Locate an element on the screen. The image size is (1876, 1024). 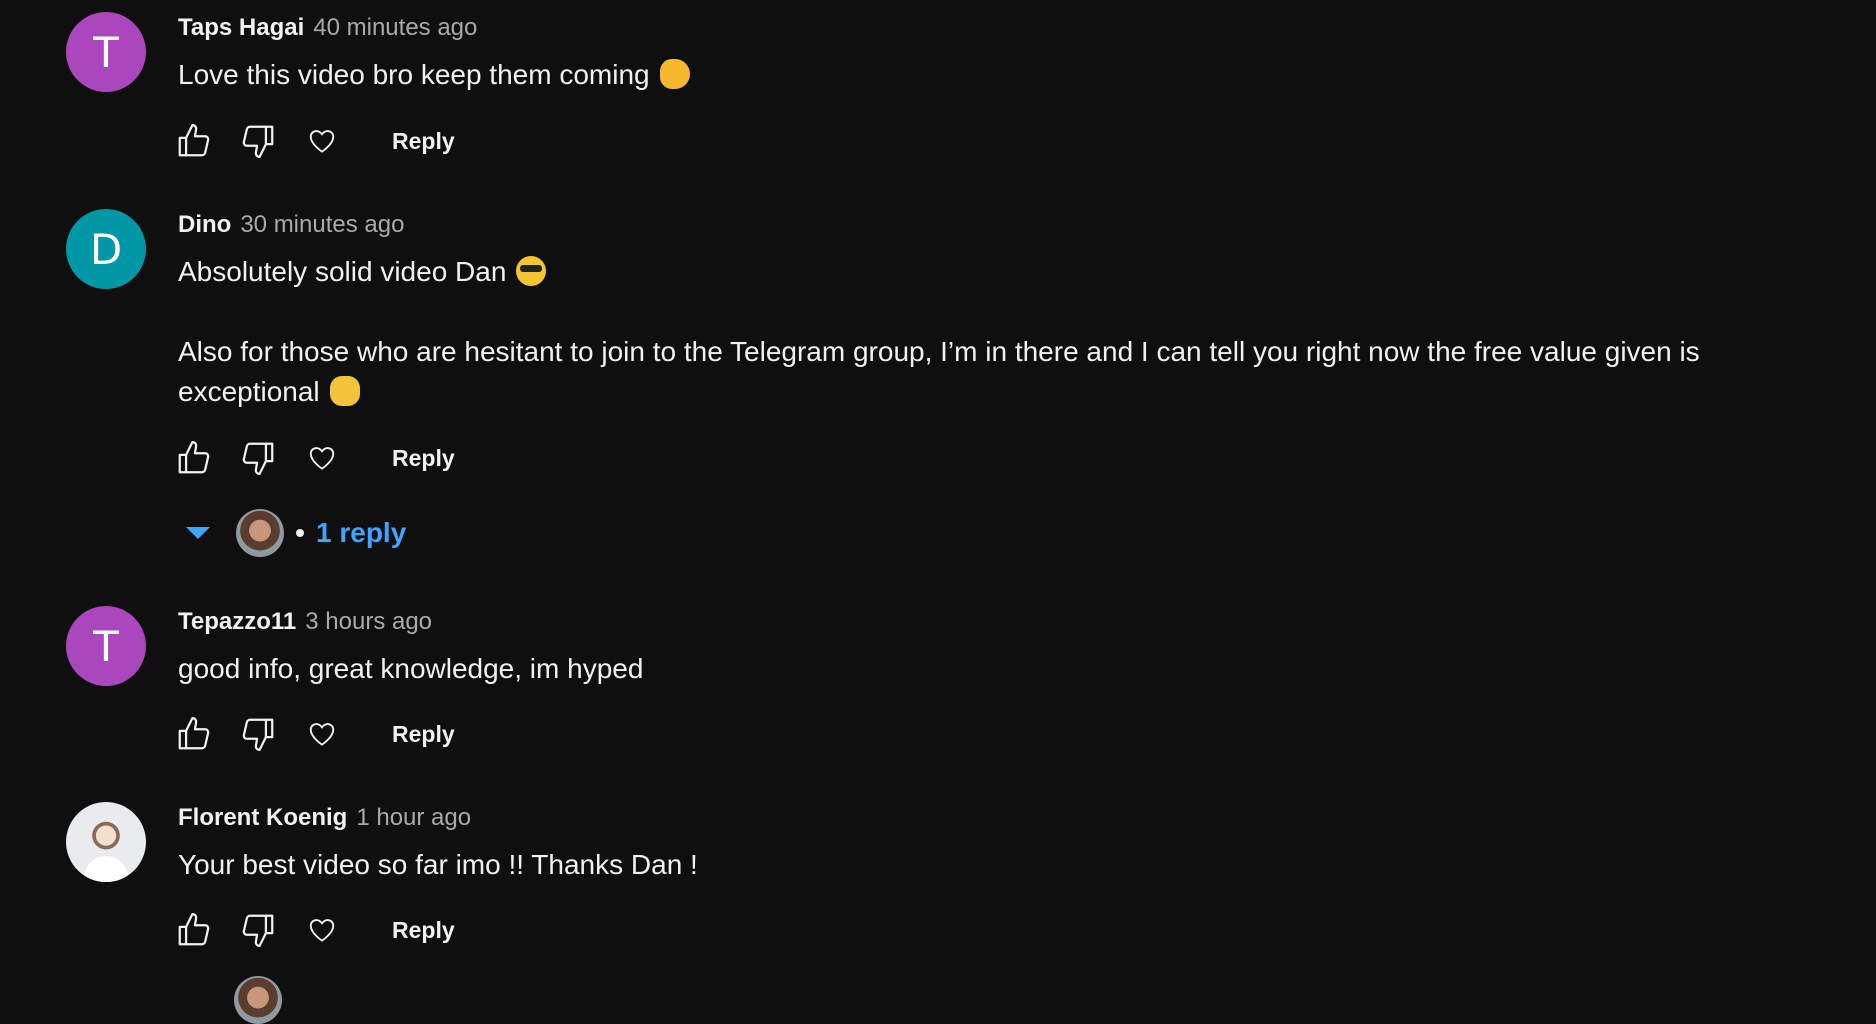
separator-dot is located at coordinates (300, 533).